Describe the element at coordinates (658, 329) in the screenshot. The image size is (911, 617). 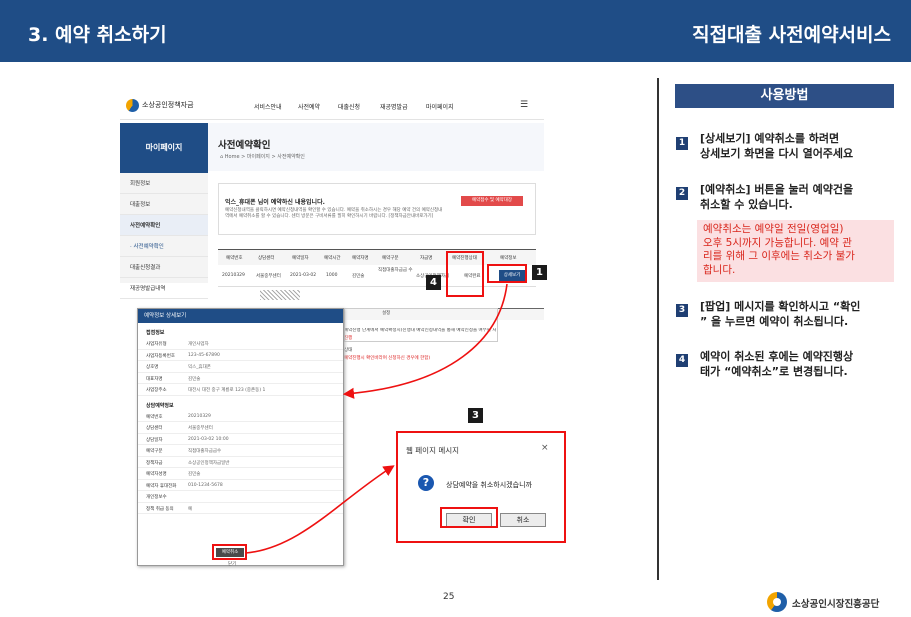
I see `divider-line` at that location.